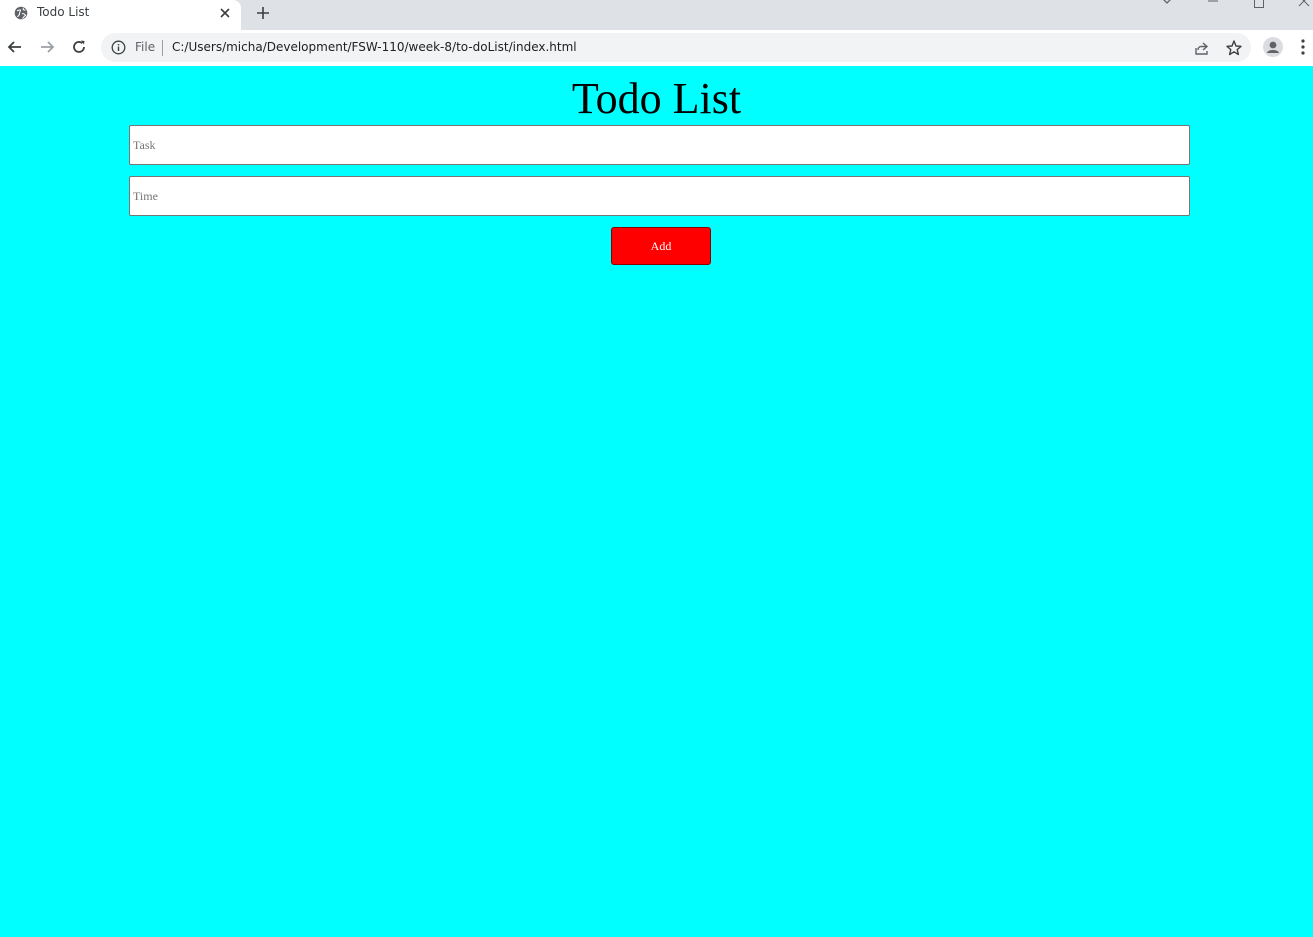 Image resolution: width=1313 pixels, height=937 pixels. What do you see at coordinates (656, 98) in the screenshot?
I see `page-title: Todo List` at bounding box center [656, 98].